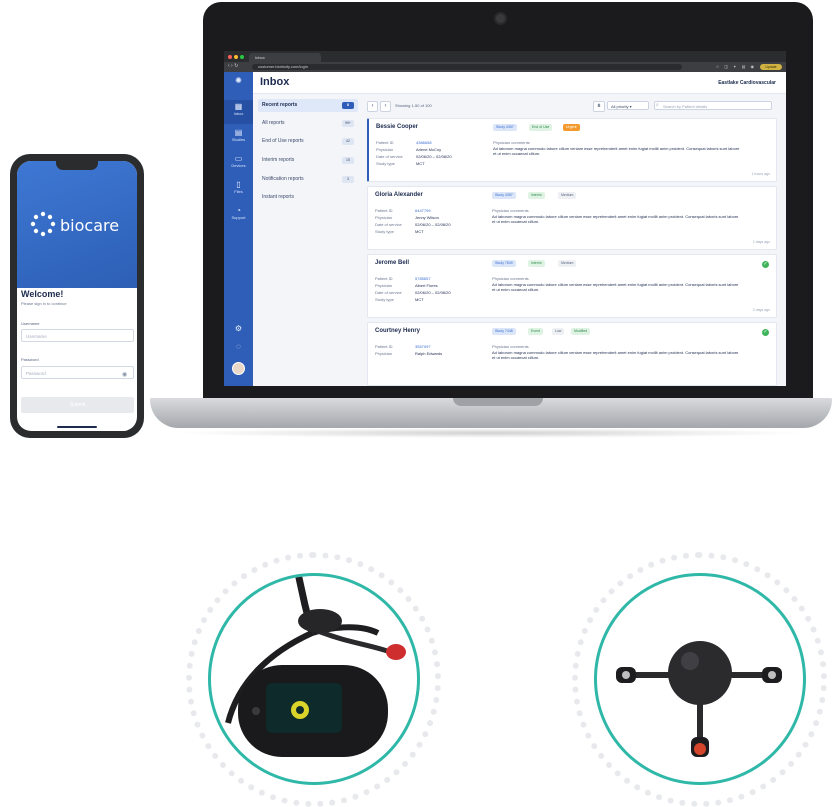 The width and height of the screenshot is (835, 807). Describe the element at coordinates (77, 405) in the screenshot. I see `submit-button: Submit` at that location.